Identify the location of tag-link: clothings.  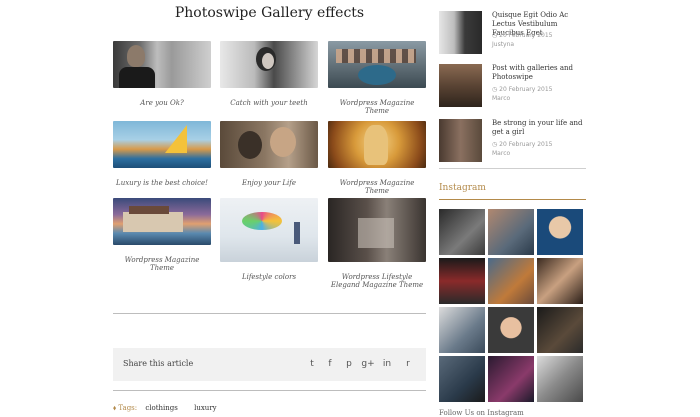
(161, 408).